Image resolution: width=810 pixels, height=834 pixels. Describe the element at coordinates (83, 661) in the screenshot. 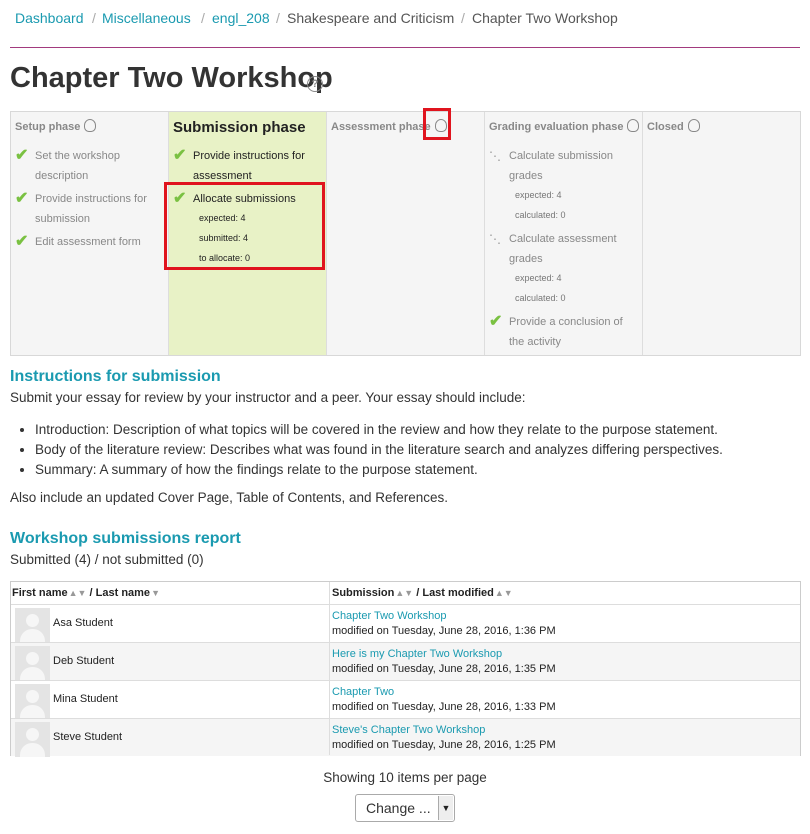

I see `student-name: Deb Student` at that location.